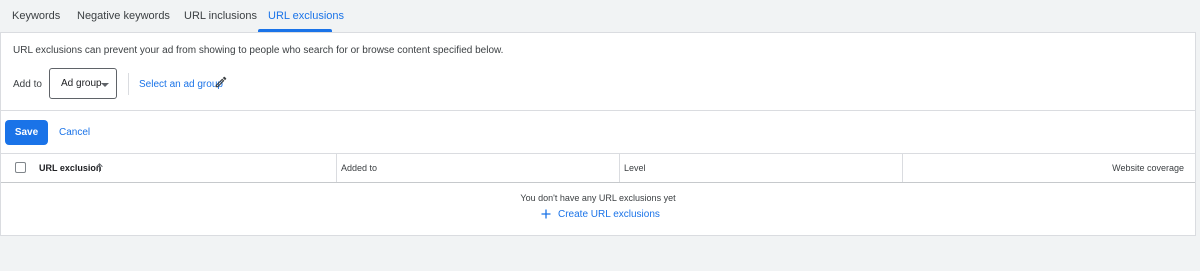 This screenshot has height=271, width=1200. Describe the element at coordinates (598, 198) in the screenshot. I see `empty-state-message: You don't have any URL exclusions yet` at that location.